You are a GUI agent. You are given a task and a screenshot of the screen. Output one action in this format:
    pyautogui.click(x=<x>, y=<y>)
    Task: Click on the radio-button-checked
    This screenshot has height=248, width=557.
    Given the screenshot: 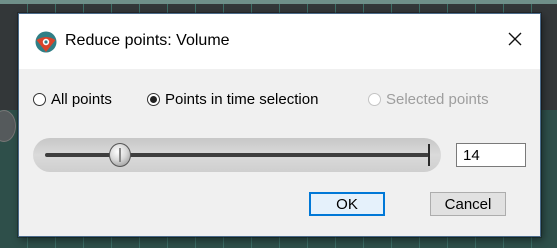 What is the action you would take?
    pyautogui.click(x=153, y=99)
    